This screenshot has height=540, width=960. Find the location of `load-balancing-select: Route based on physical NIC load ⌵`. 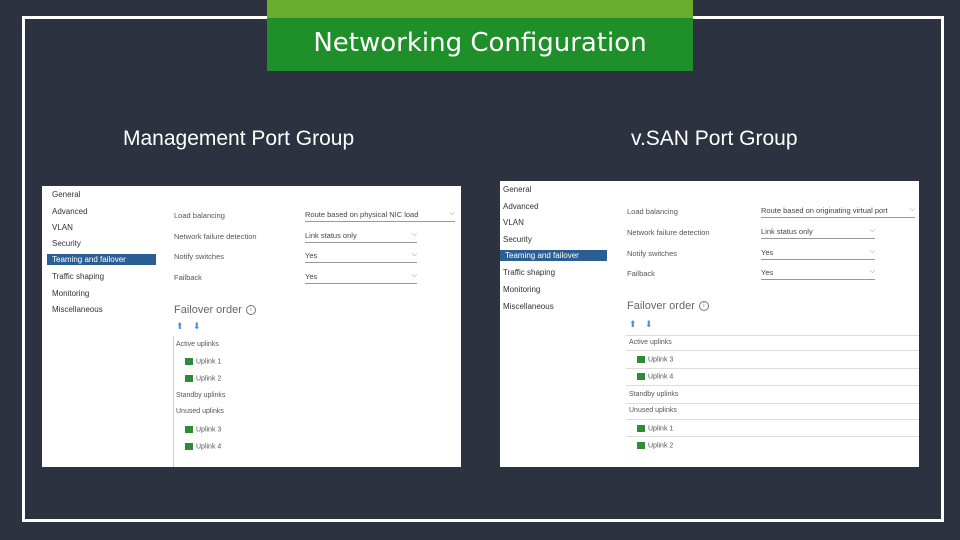

load-balancing-select: Route based on physical NIC load ⌵ is located at coordinates (380, 216).